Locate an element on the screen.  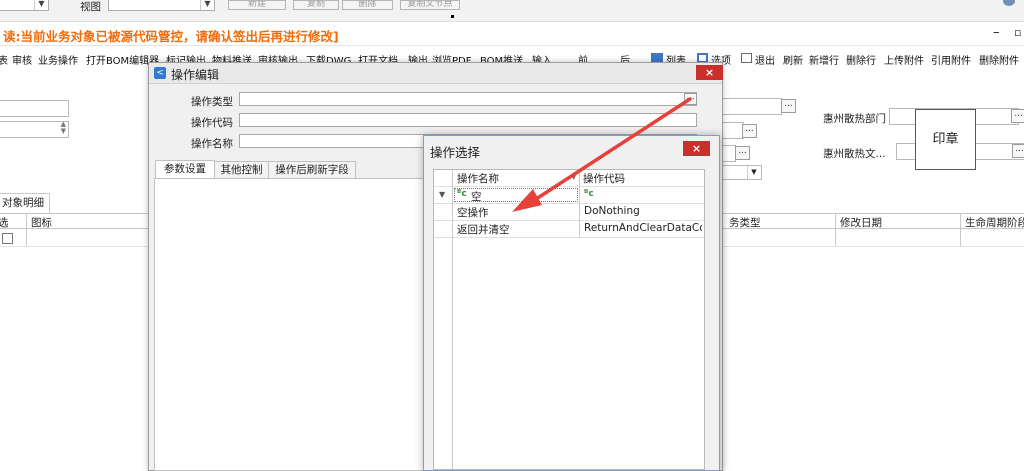
annotation-arrow is located at coordinates (602, 154).